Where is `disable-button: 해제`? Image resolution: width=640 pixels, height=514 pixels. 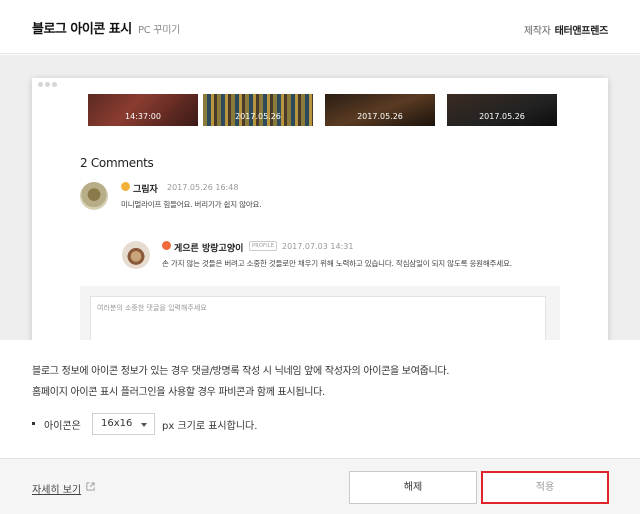
disable-button: 해제 is located at coordinates (413, 487).